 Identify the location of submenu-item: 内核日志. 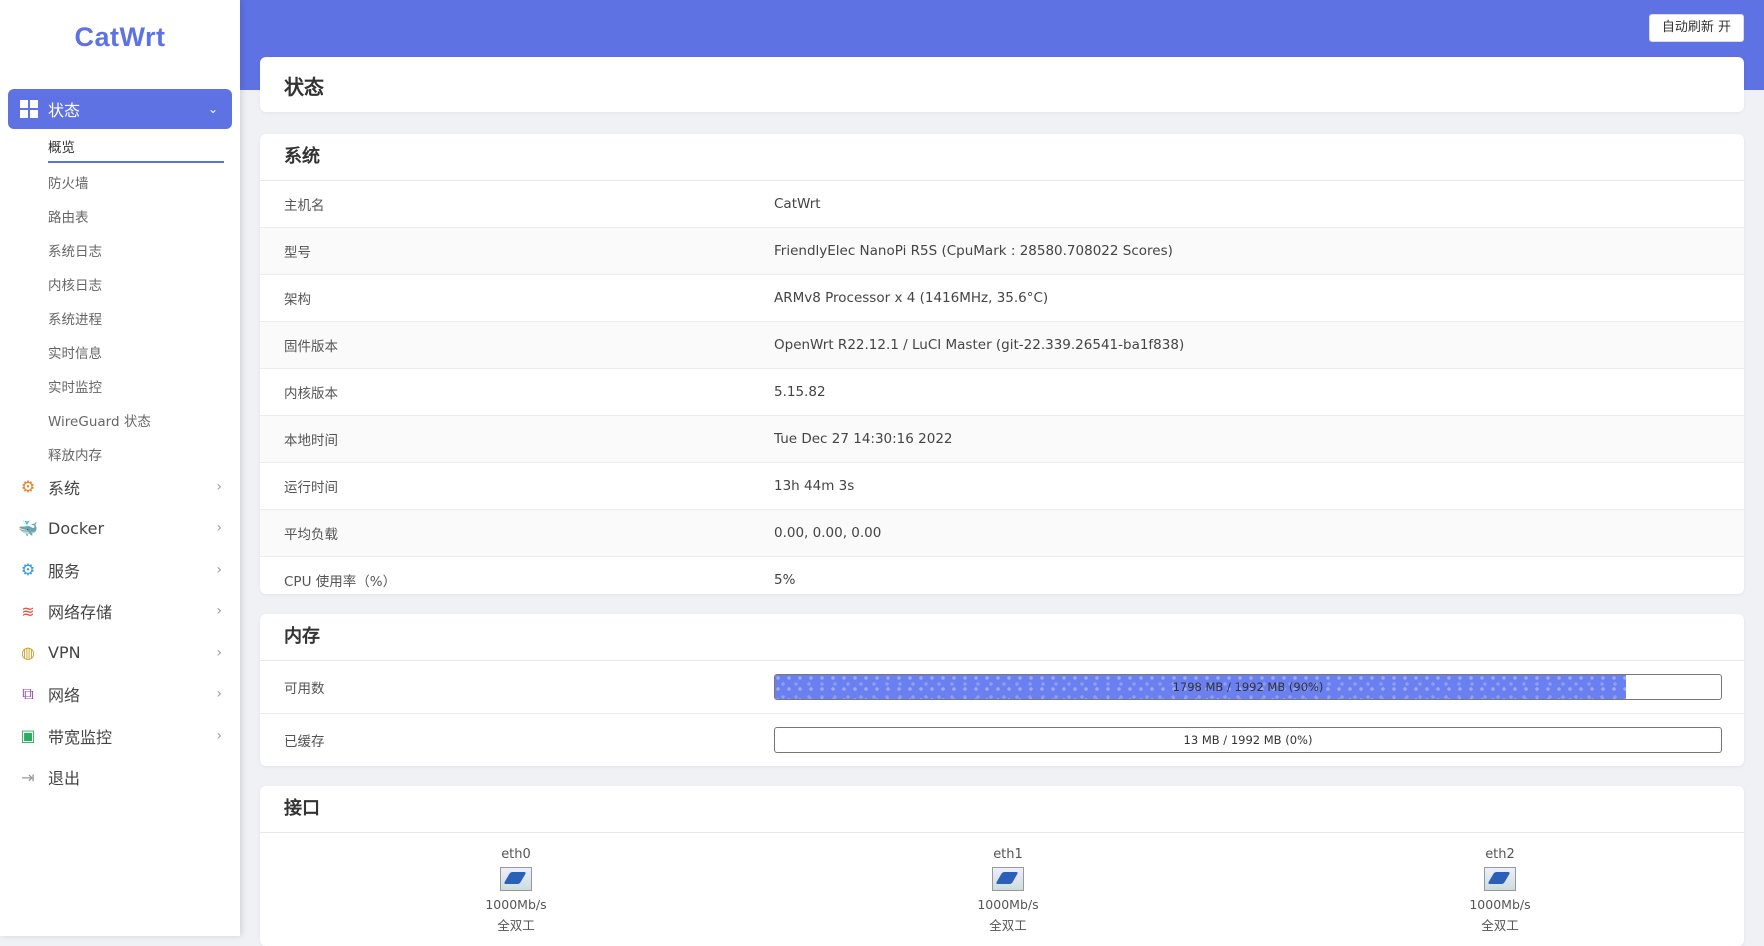
(136, 286).